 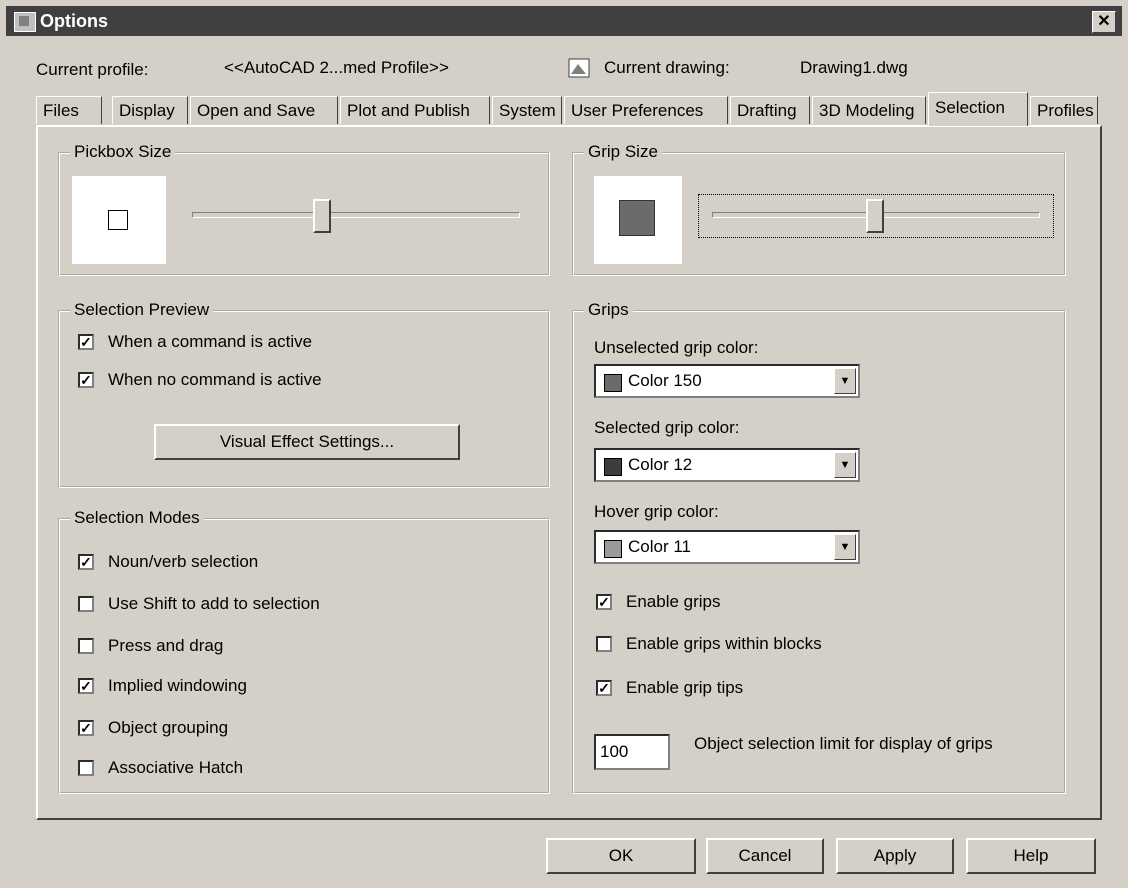 I want to click on current-profile-value: <<AutoCAD 2...med Profile>>, so click(x=336, y=67).